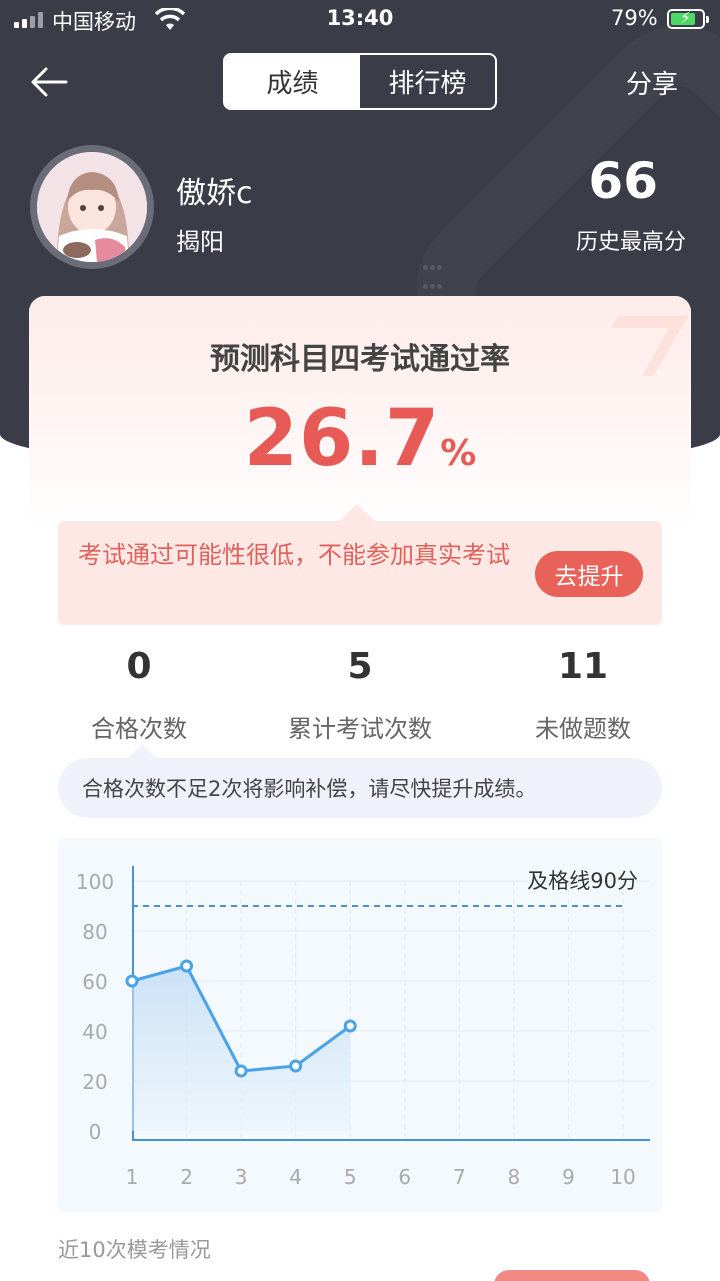 The image size is (720, 1281). What do you see at coordinates (50, 82) in the screenshot?
I see `back-arrow-icon` at bounding box center [50, 82].